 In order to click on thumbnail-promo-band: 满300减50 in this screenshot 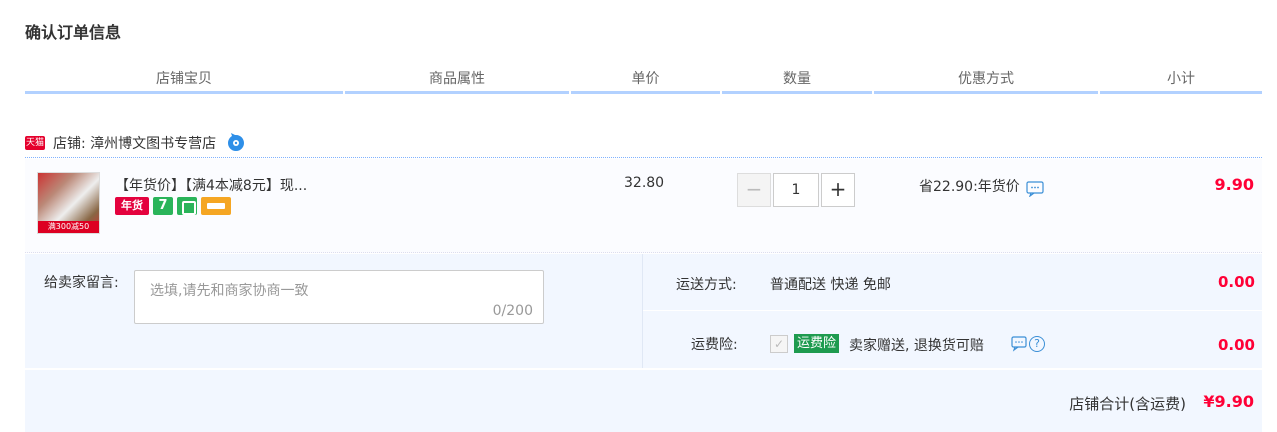, I will do `click(68, 227)`.